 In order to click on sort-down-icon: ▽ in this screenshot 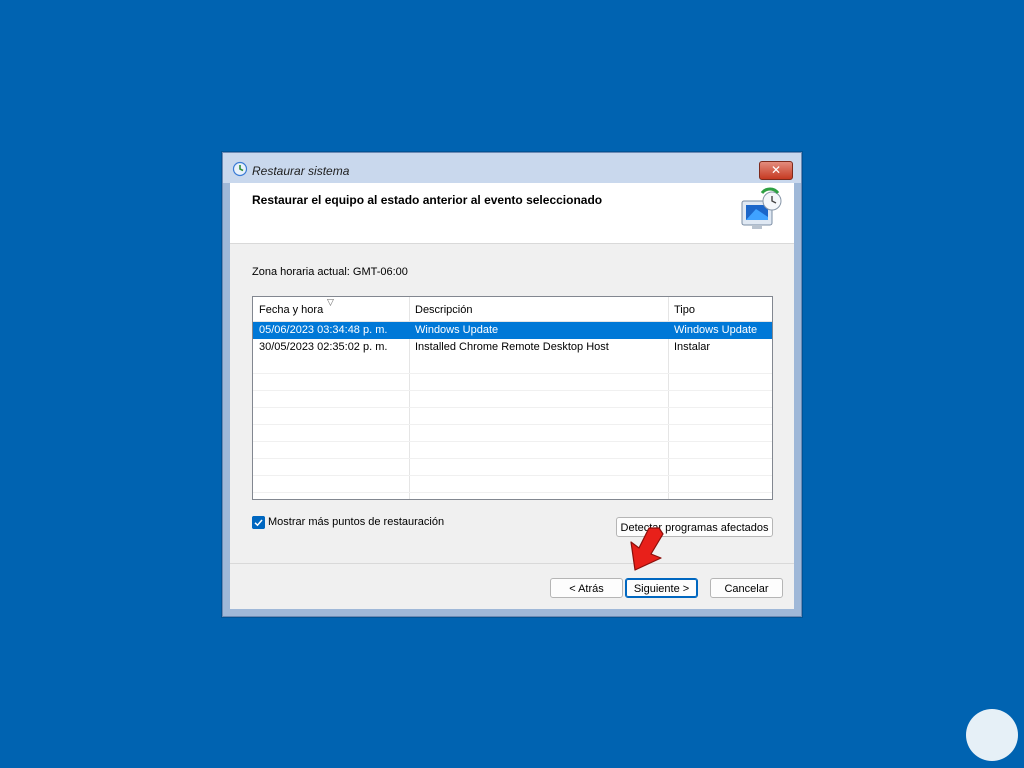, I will do `click(330, 302)`.